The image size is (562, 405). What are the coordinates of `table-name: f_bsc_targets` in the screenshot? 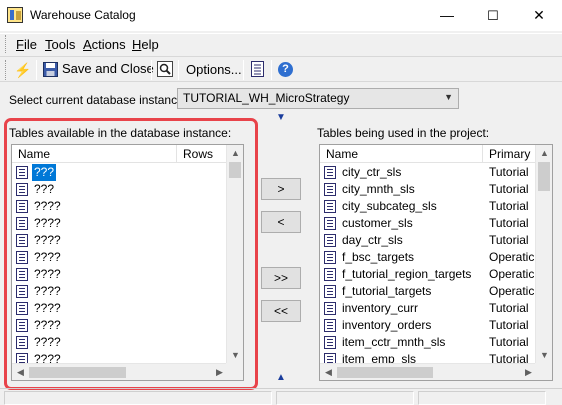 It's located at (378, 257).